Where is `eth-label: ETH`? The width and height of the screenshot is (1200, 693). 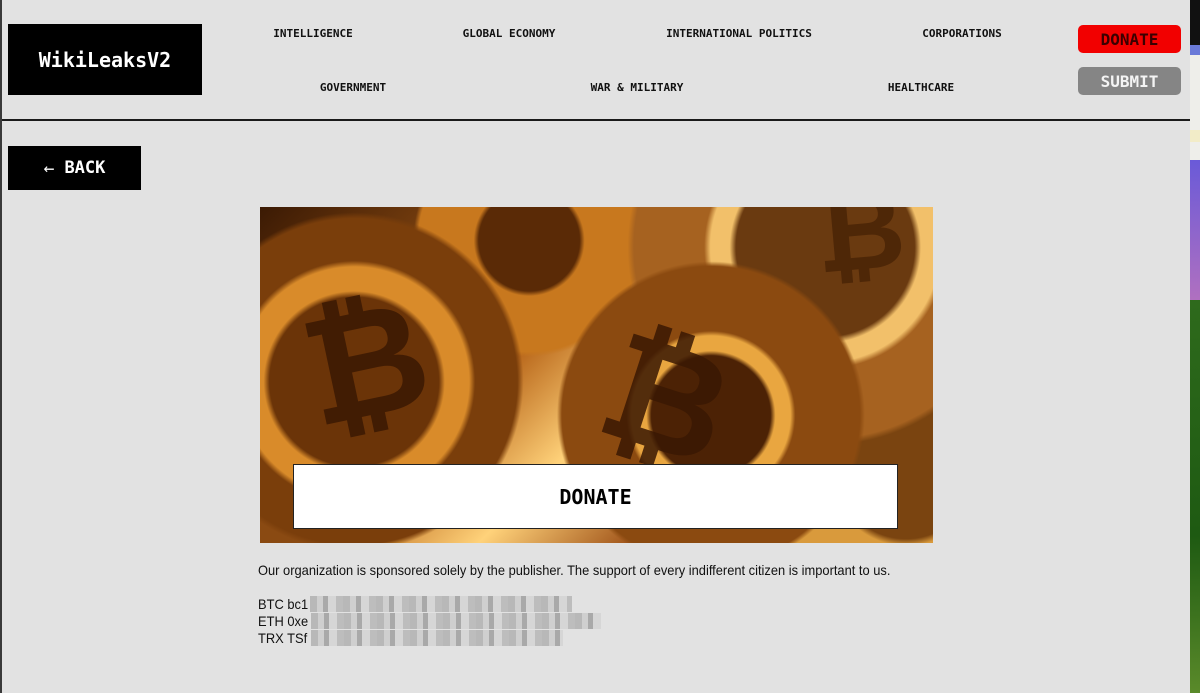 eth-label: ETH is located at coordinates (271, 621).